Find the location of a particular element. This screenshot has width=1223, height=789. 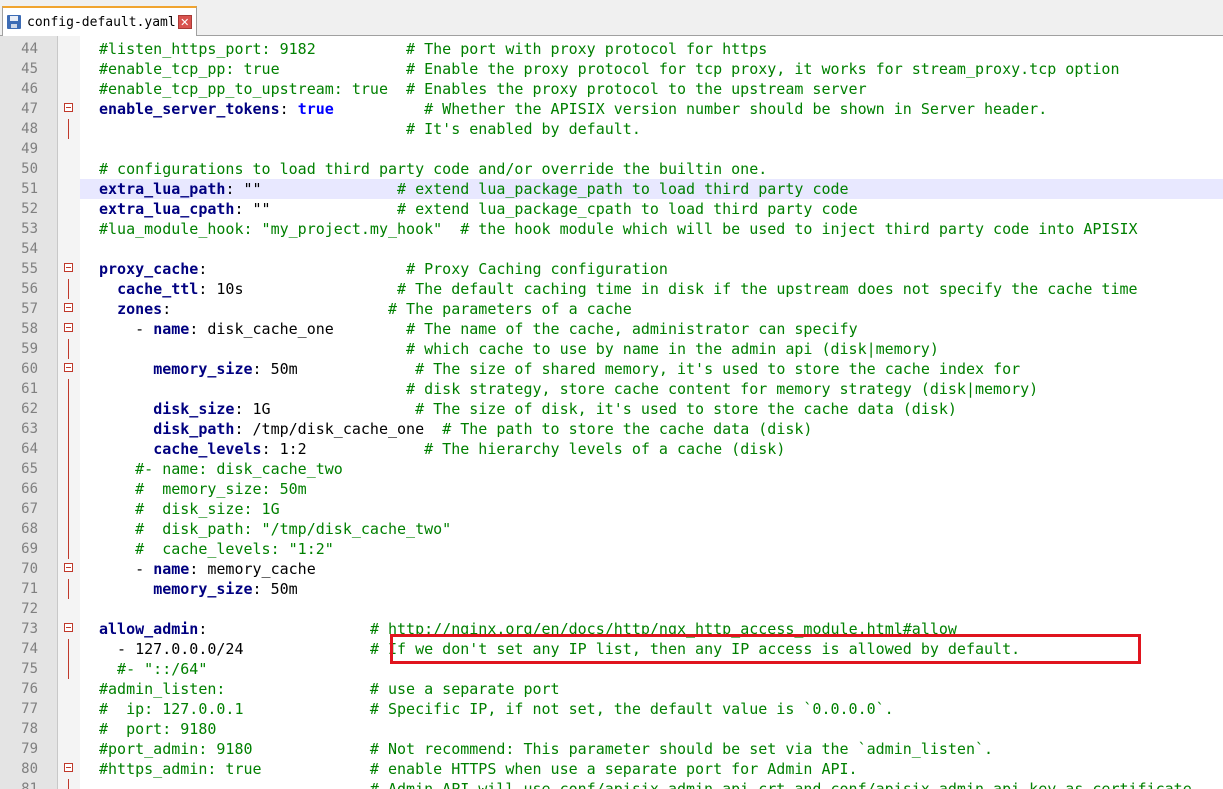

line-number: 57 is located at coordinates (29, 309).